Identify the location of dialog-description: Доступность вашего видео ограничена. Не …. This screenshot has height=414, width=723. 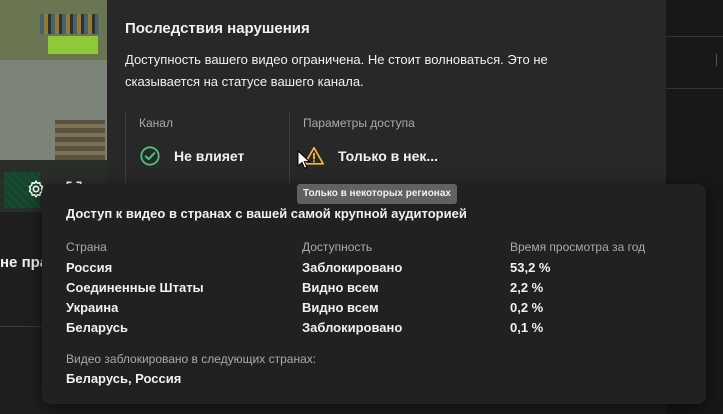
(336, 70).